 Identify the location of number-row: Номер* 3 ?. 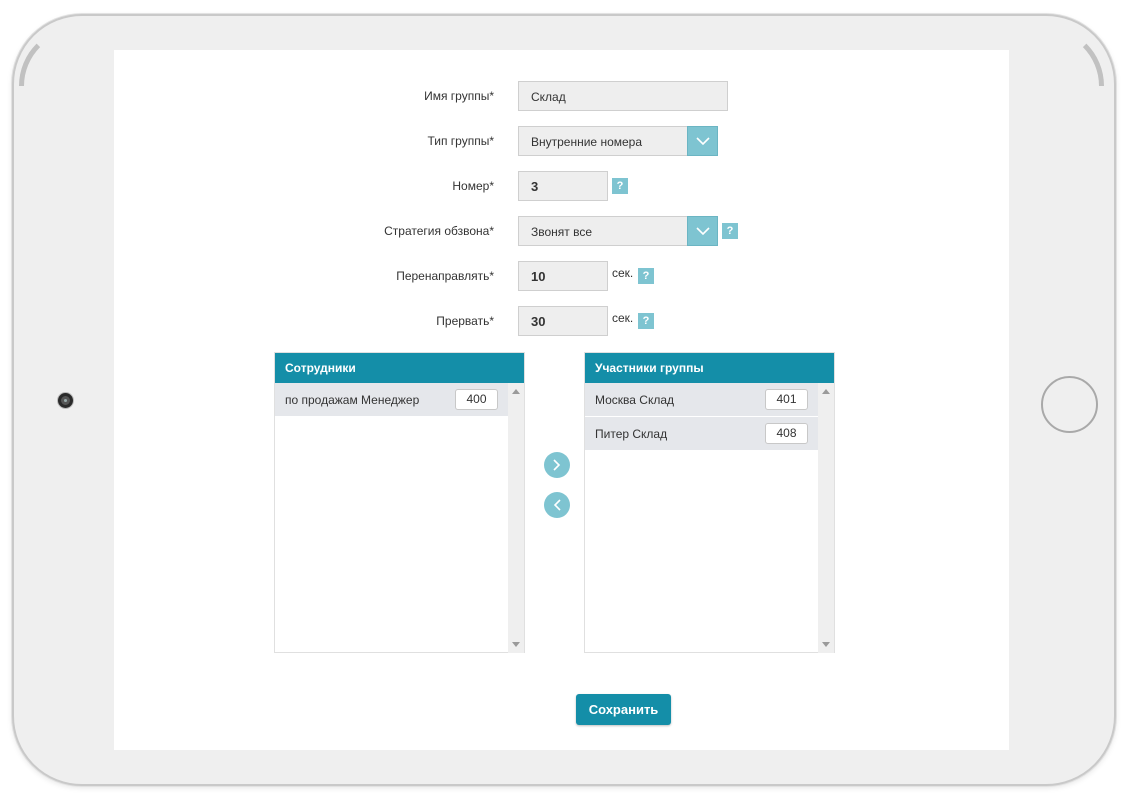
(561, 186).